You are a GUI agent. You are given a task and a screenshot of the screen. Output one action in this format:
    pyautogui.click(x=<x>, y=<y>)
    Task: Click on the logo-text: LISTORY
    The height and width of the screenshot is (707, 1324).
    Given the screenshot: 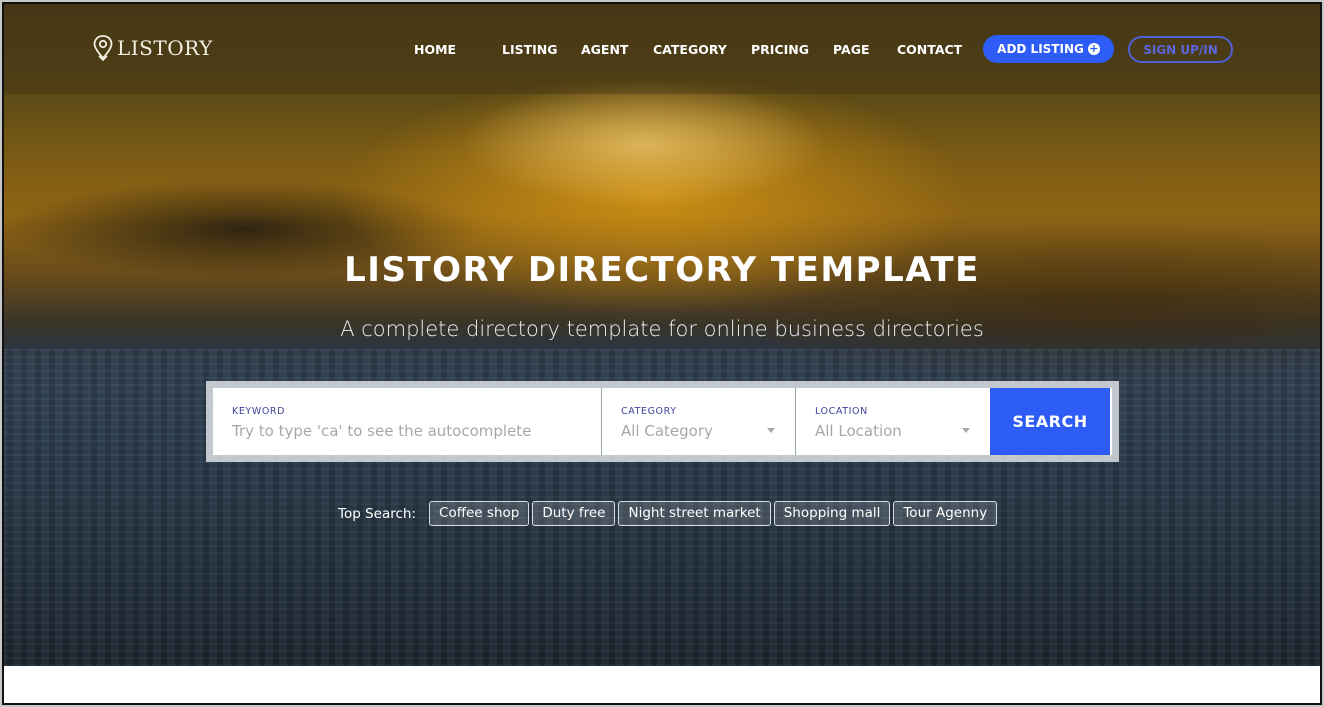 What is the action you would take?
    pyautogui.click(x=165, y=48)
    